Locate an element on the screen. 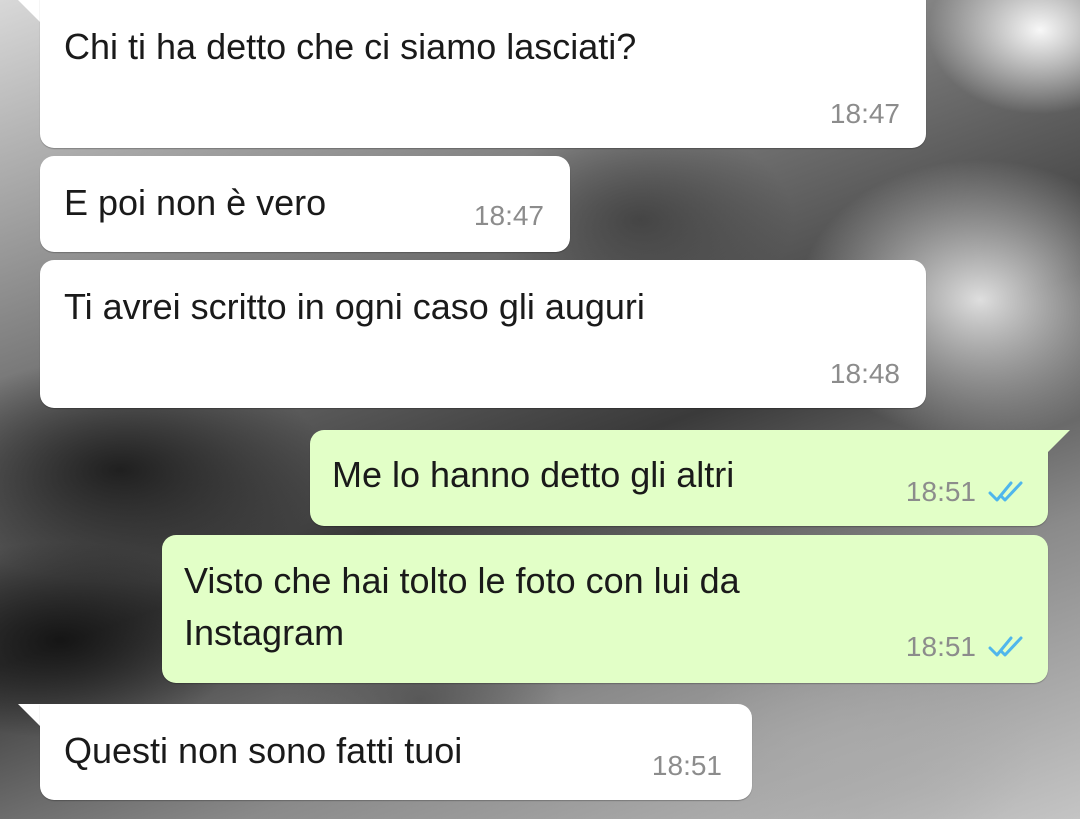  message-text: E poi non è vero is located at coordinates (195, 202).